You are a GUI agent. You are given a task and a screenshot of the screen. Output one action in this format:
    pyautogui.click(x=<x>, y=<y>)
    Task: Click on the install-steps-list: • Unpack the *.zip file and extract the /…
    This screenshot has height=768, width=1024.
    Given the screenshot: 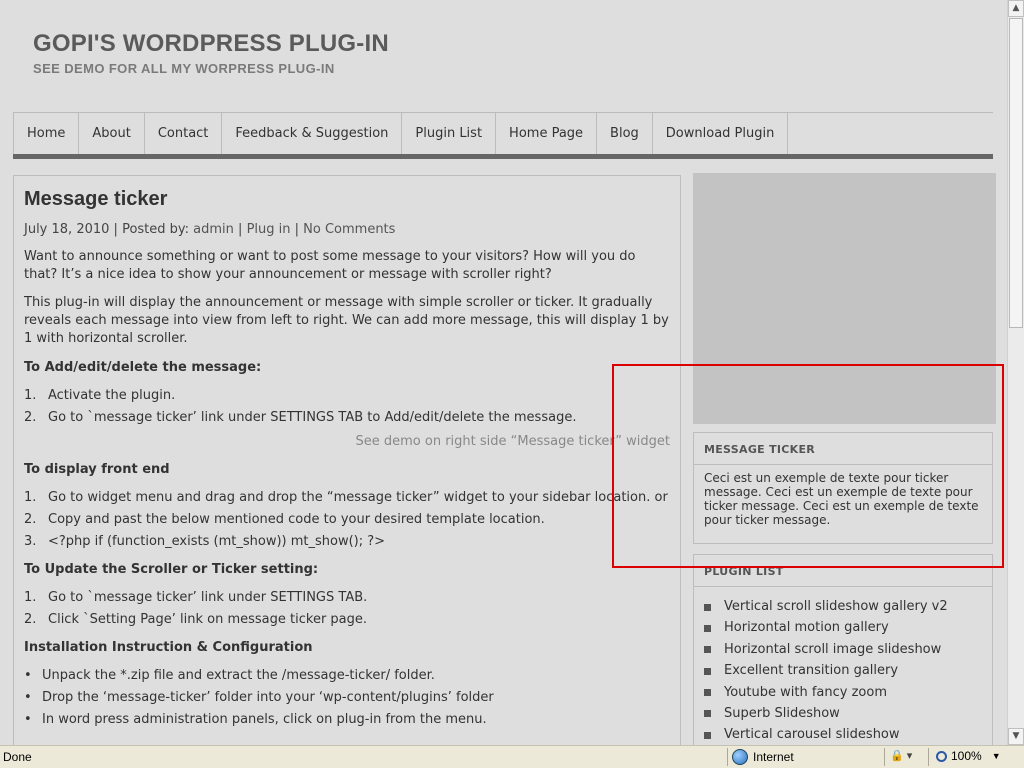 What is the action you would take?
    pyautogui.click(x=347, y=698)
    